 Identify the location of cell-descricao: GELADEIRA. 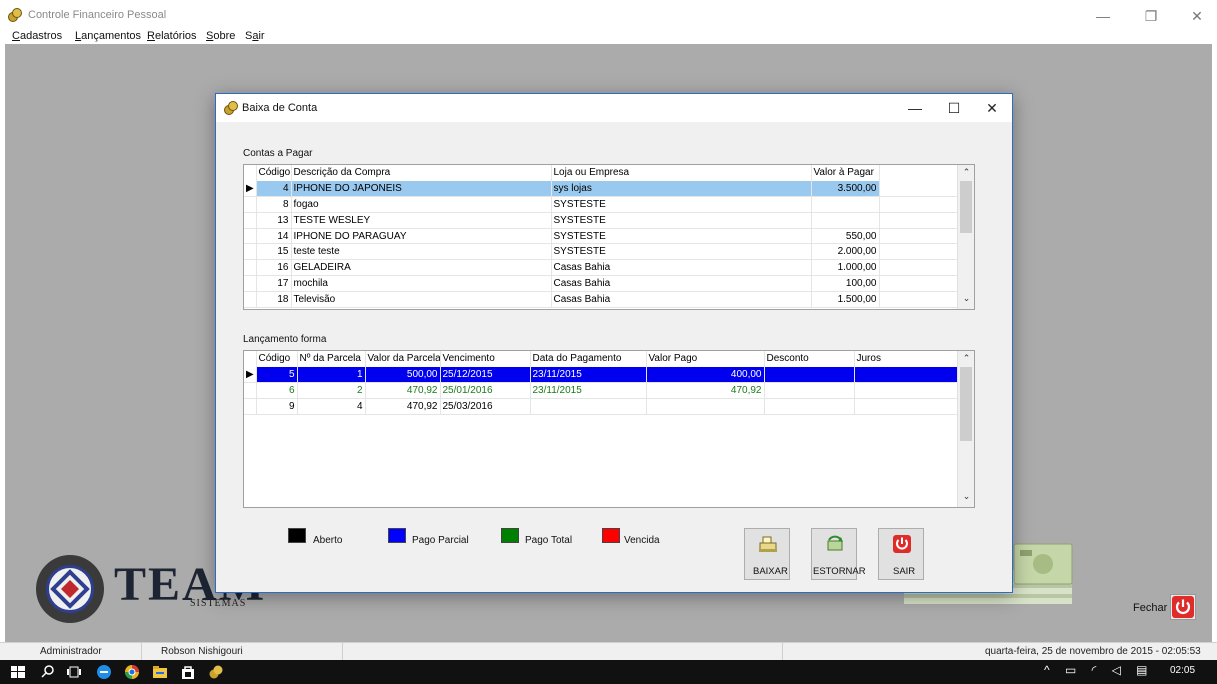
(421, 268).